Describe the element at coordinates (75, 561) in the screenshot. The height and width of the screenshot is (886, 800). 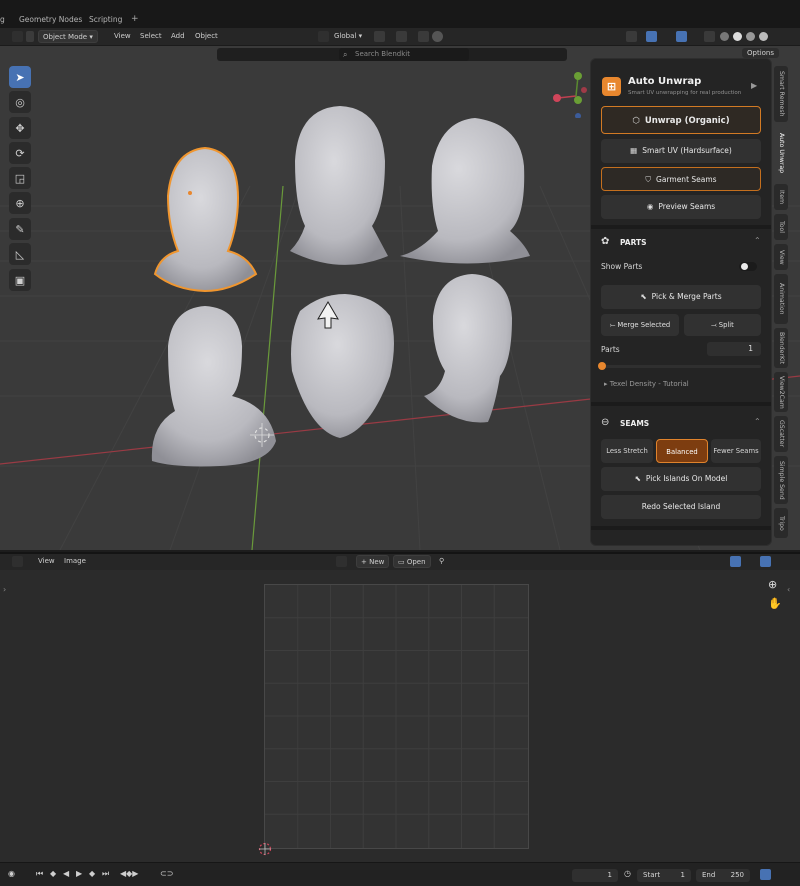
I see `uv-menu-image: Image` at that location.